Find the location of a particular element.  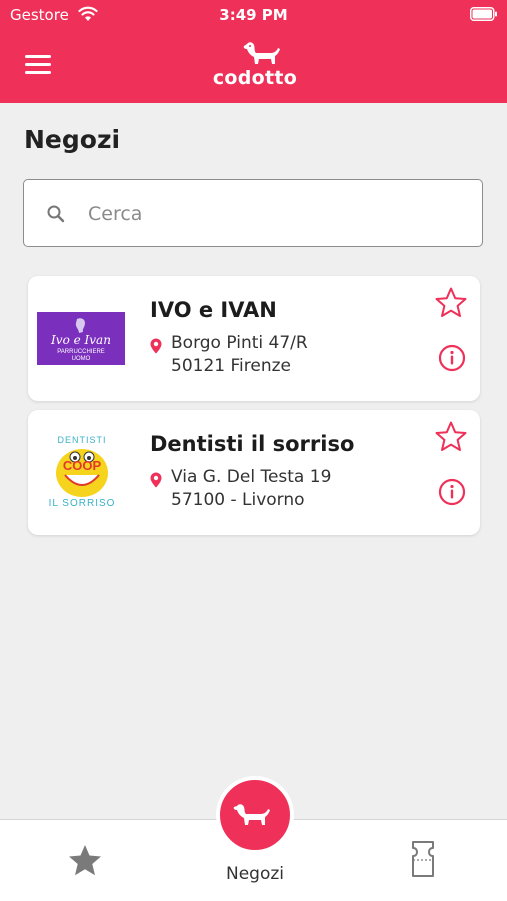

shop-logo-text: DENTISTI is located at coordinates (81, 440).